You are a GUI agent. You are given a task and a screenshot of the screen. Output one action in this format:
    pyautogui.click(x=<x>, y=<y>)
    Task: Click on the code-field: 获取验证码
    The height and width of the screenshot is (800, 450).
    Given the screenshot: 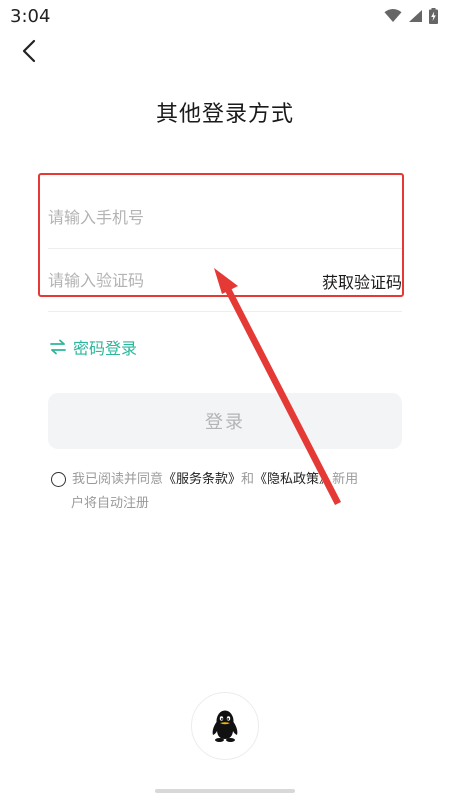 What is the action you would take?
    pyautogui.click(x=225, y=281)
    